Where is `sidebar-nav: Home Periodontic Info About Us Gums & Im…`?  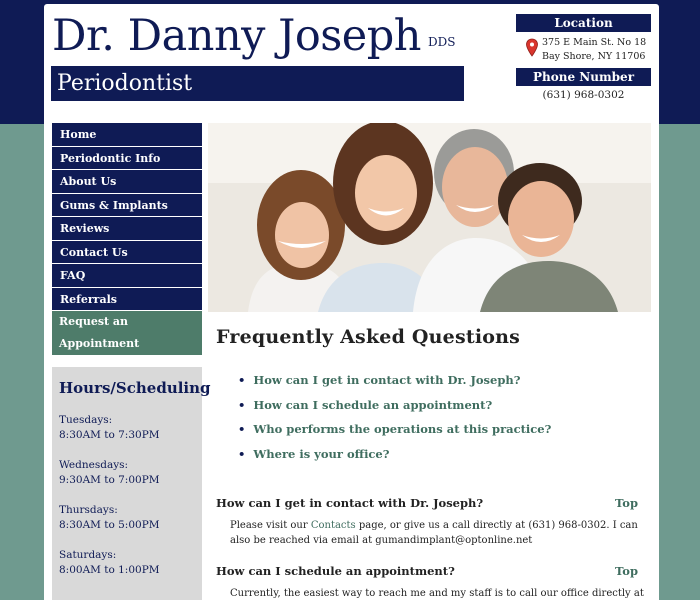 sidebar-nav: Home Periodontic Info About Us Gums & Im… is located at coordinates (127, 247).